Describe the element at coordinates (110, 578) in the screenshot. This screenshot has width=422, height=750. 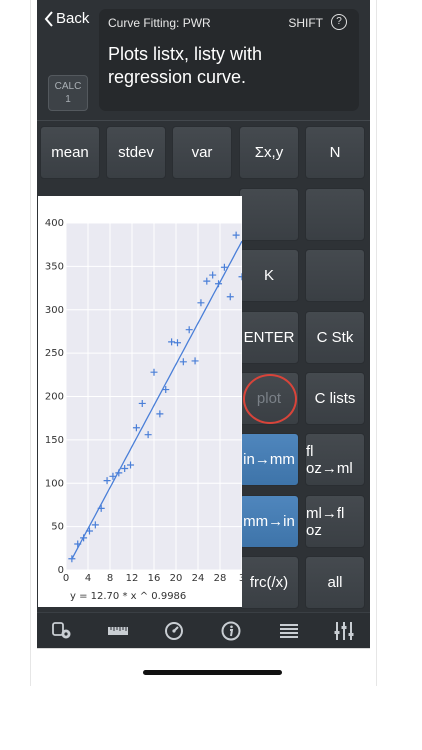
I see `x-tick-label: 8` at that location.